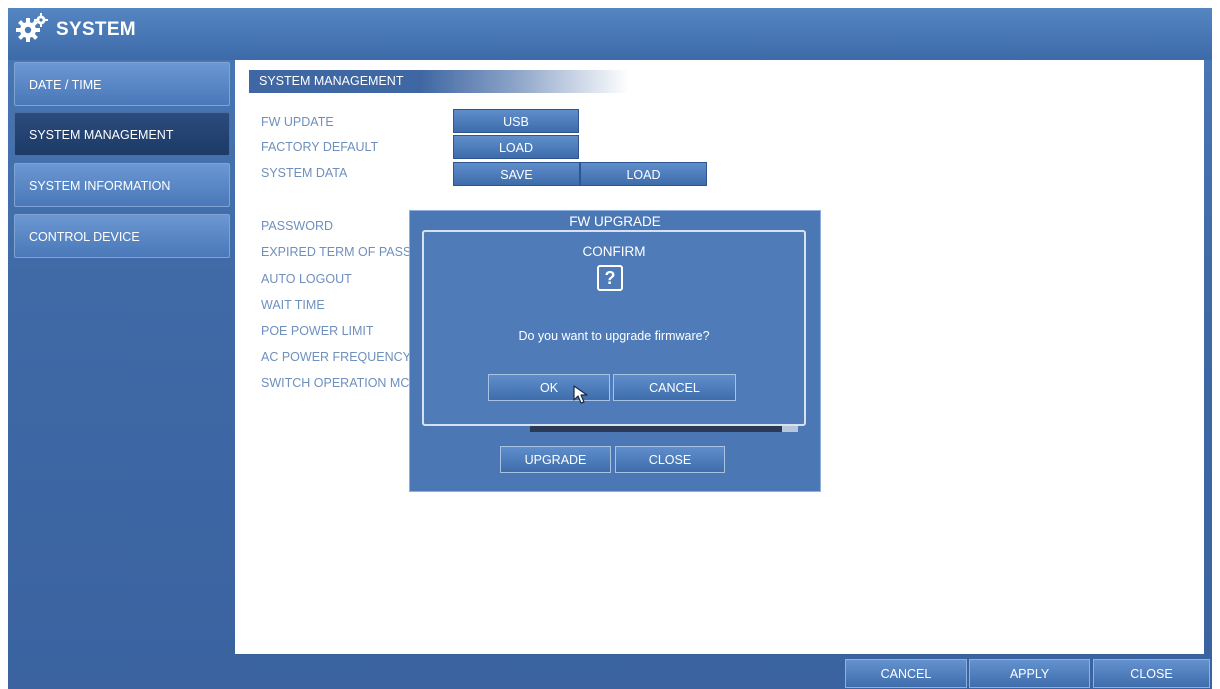  What do you see at coordinates (1029, 673) in the screenshot?
I see `footer-apply-button: APPLY` at bounding box center [1029, 673].